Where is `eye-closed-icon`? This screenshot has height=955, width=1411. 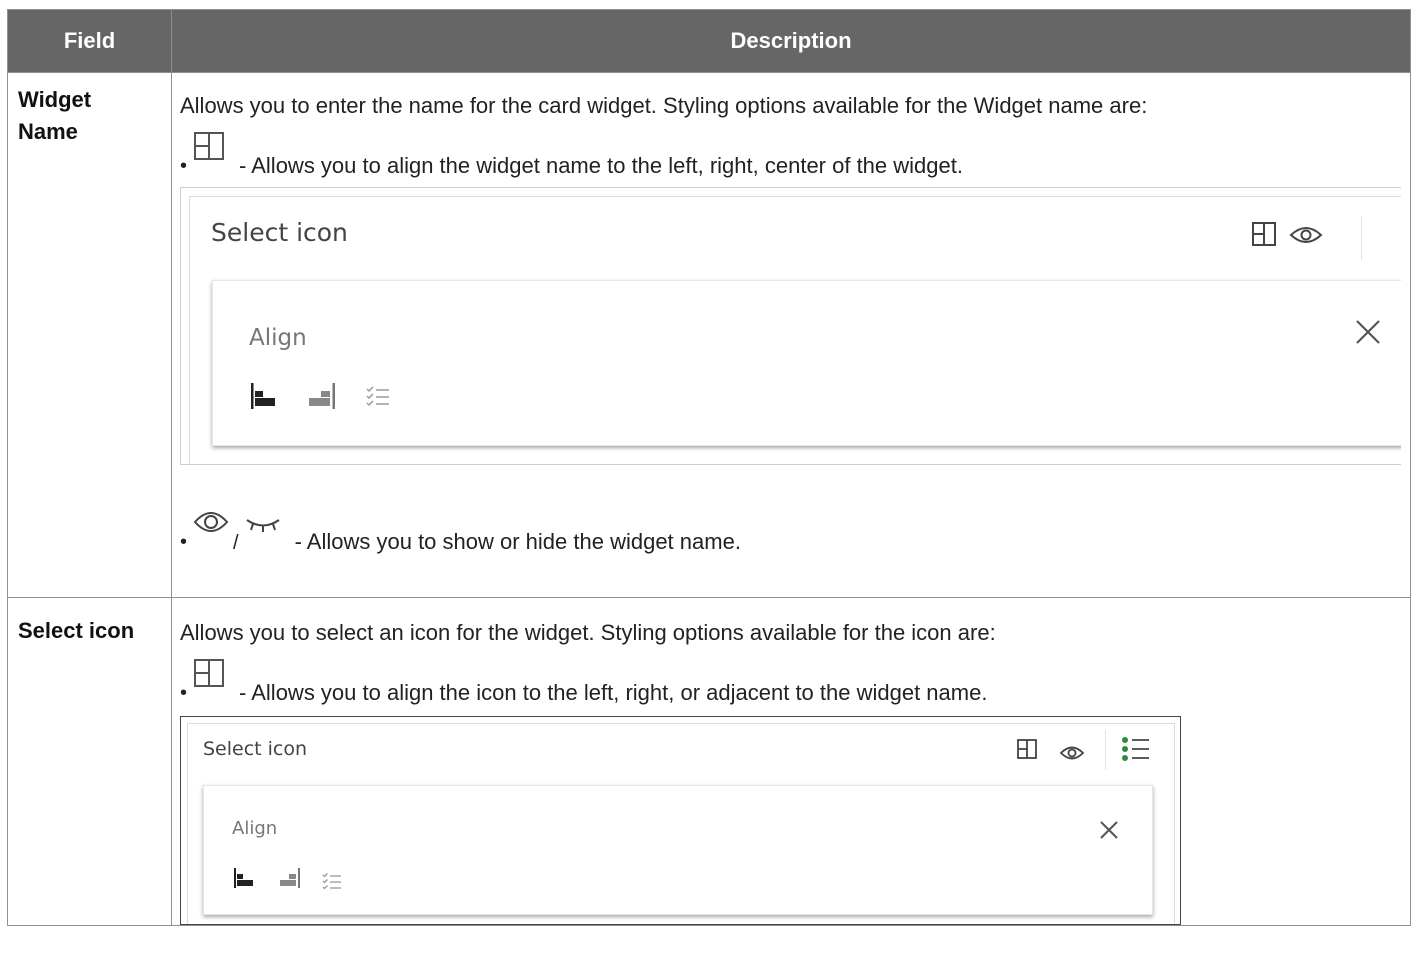
eye-closed-icon is located at coordinates (263, 526).